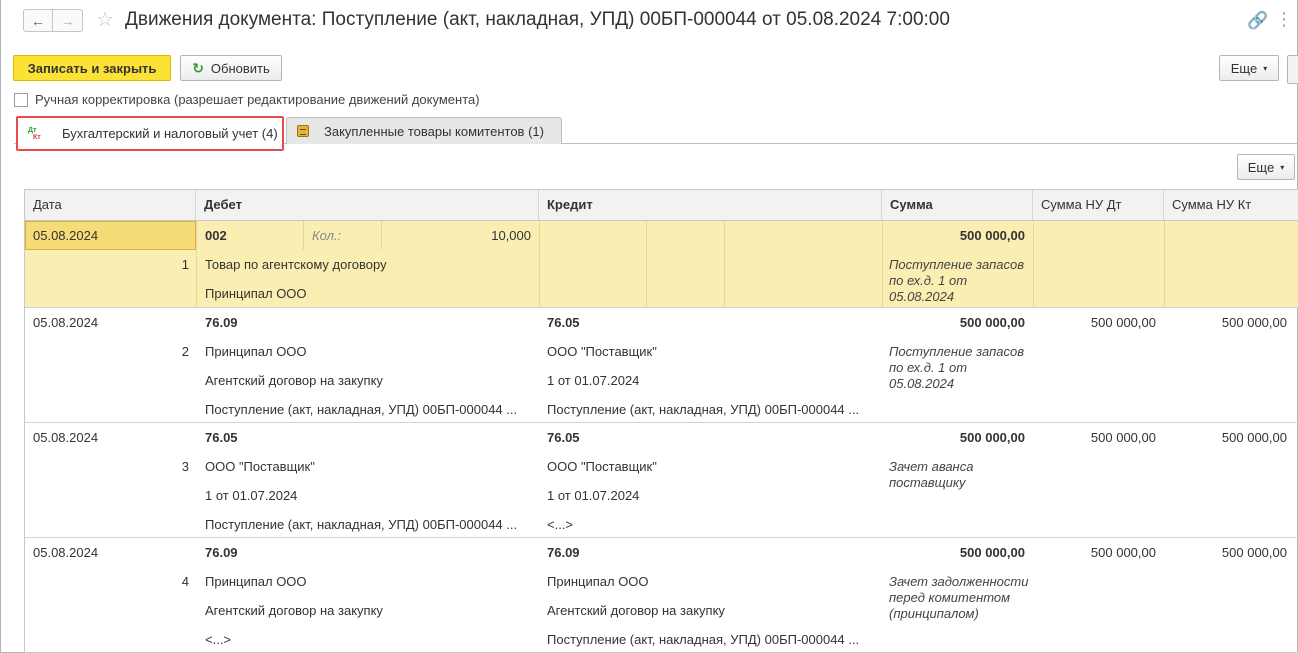  Describe the element at coordinates (105, 19) in the screenshot. I see `star-icon: ☆` at that location.